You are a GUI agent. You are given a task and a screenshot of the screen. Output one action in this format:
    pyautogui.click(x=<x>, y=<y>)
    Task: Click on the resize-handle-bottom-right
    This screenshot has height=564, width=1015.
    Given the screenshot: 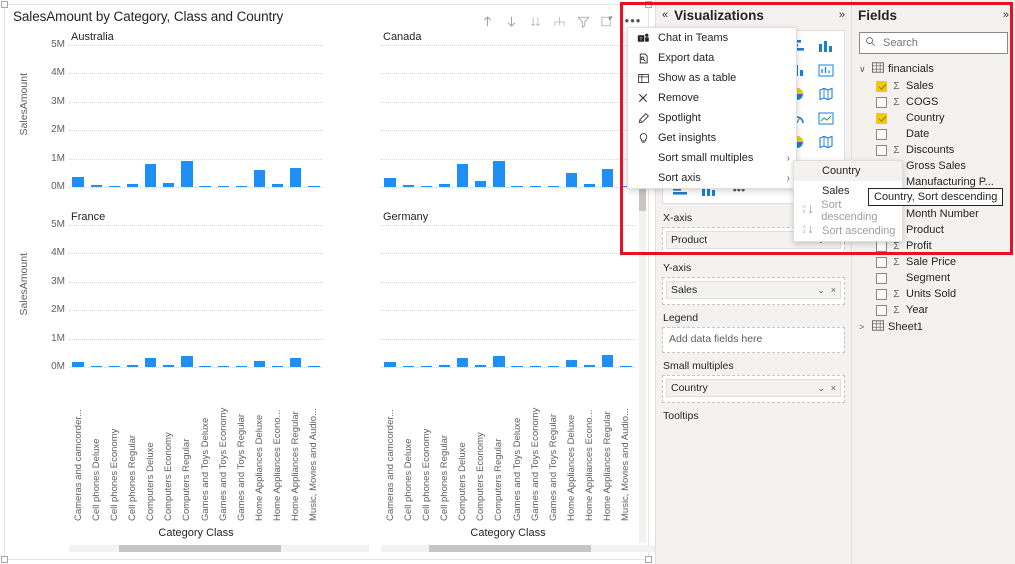 What is the action you would take?
    pyautogui.click(x=648, y=559)
    